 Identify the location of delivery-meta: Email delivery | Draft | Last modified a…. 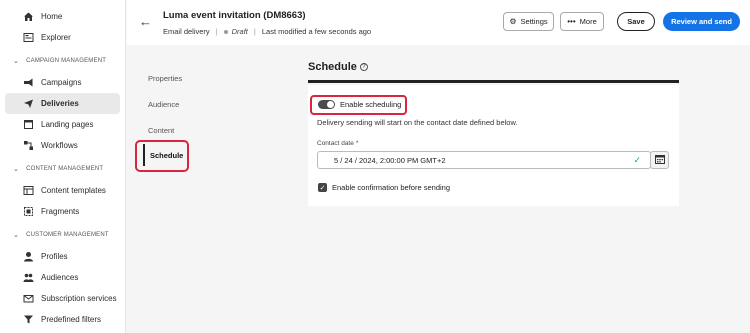
(267, 31).